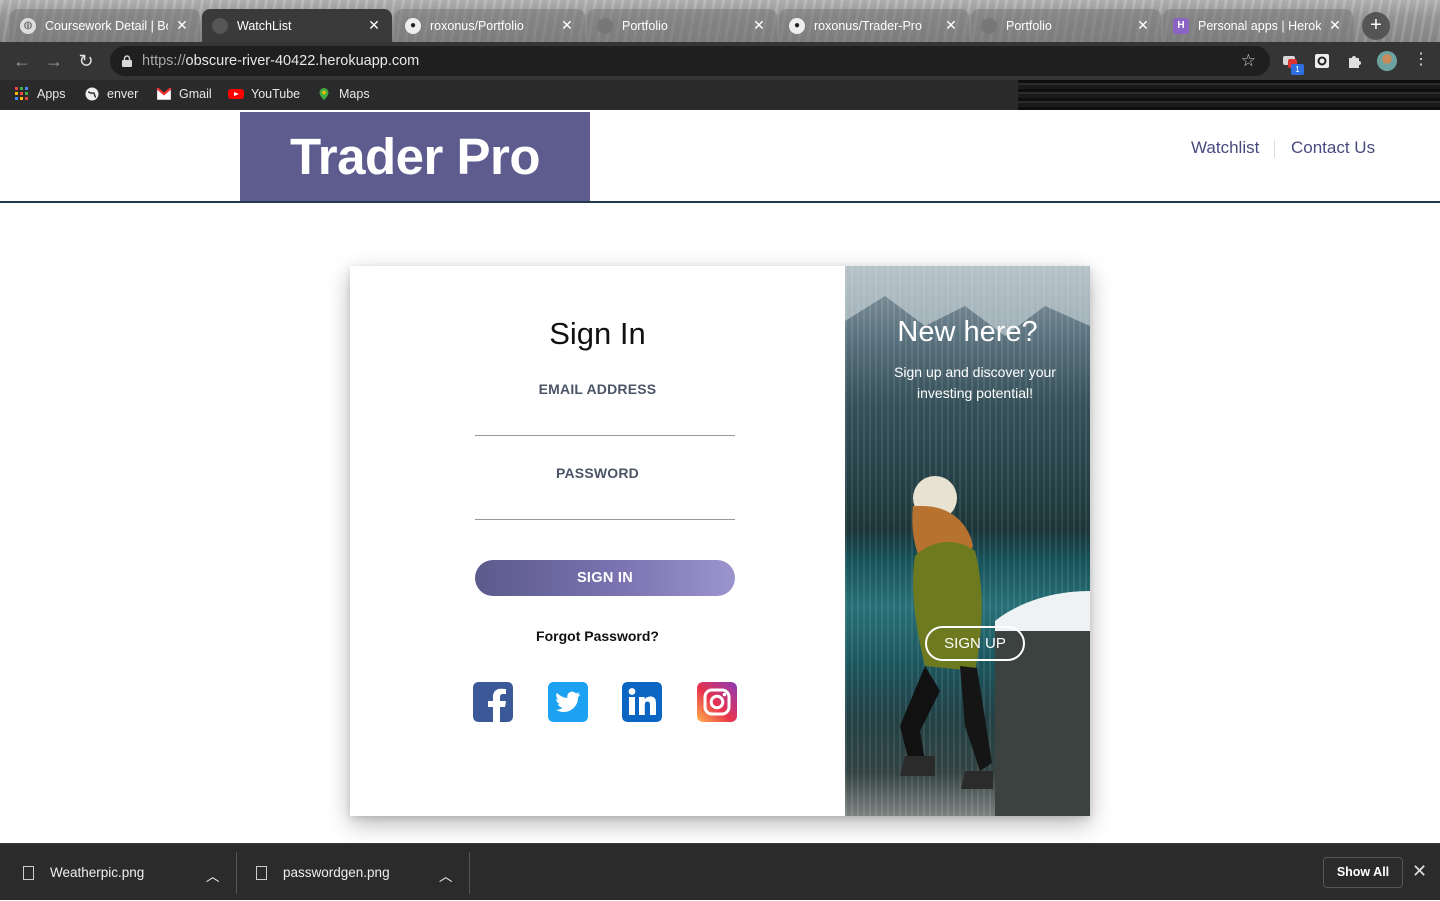  What do you see at coordinates (1421, 60) in the screenshot?
I see `menu-kebab-icon: ⋮` at bounding box center [1421, 60].